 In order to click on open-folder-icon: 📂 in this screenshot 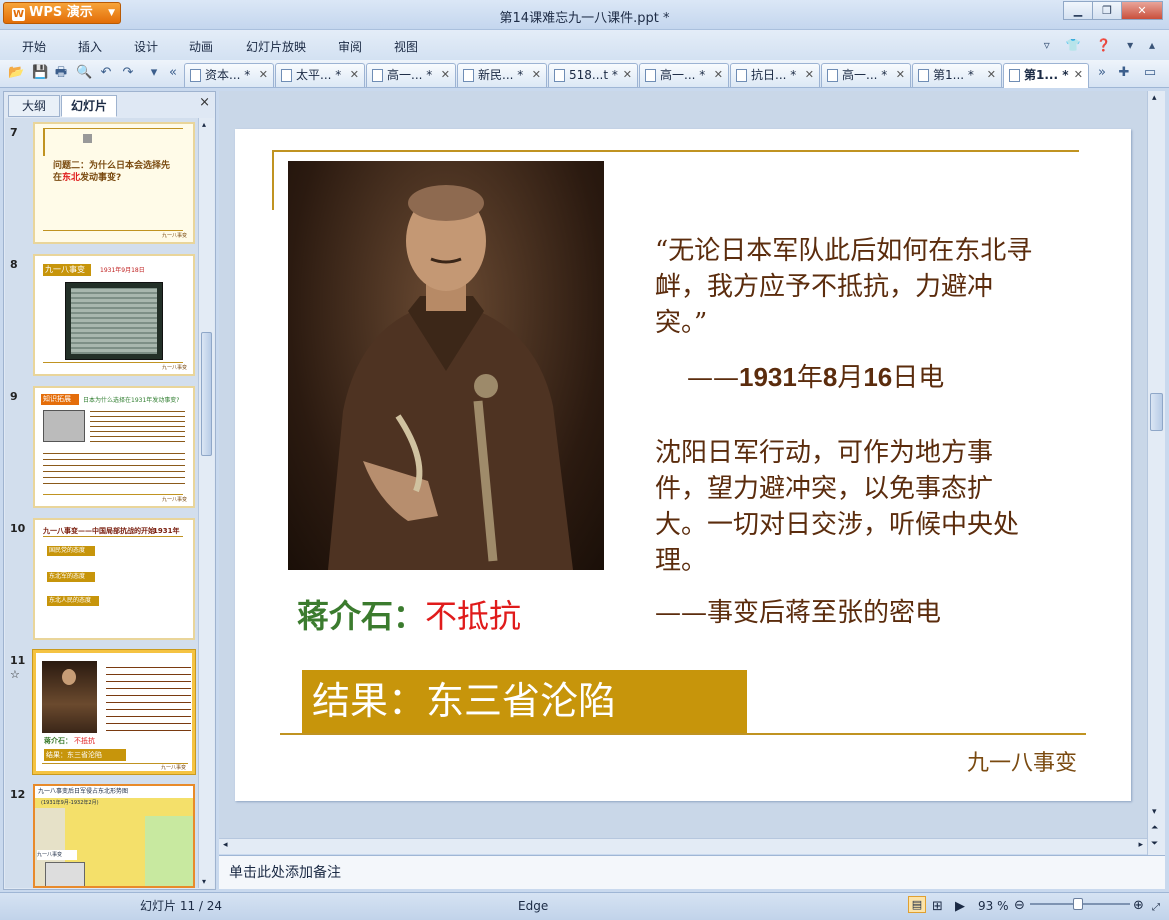, I will do `click(16, 73)`.